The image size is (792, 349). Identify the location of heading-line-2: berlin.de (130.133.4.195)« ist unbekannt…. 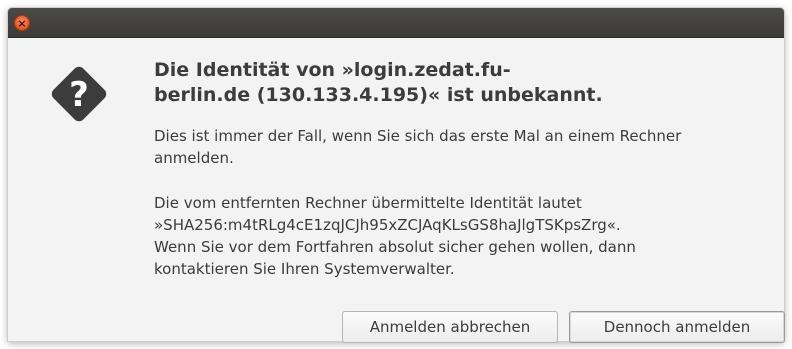
(378, 95).